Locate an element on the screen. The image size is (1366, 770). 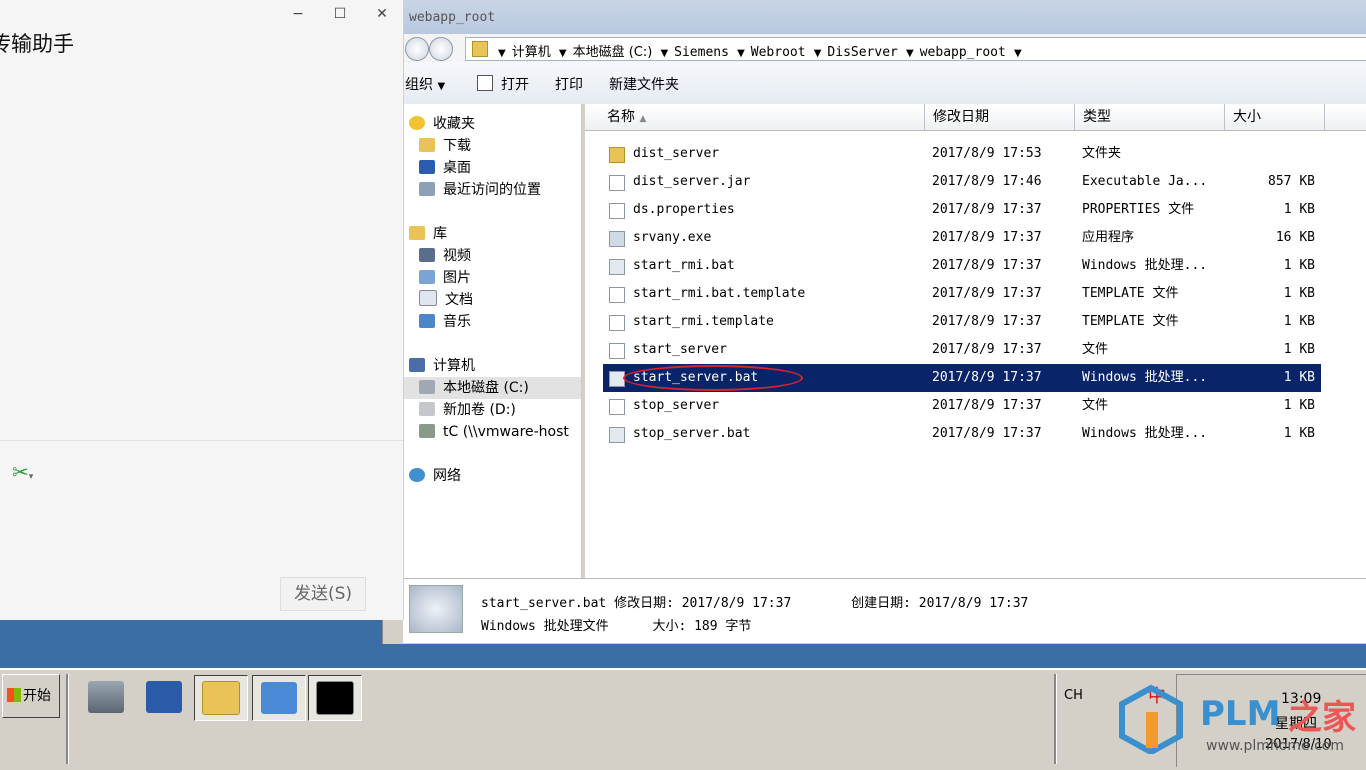
file-type: 文件 is located at coordinates (1095, 405).